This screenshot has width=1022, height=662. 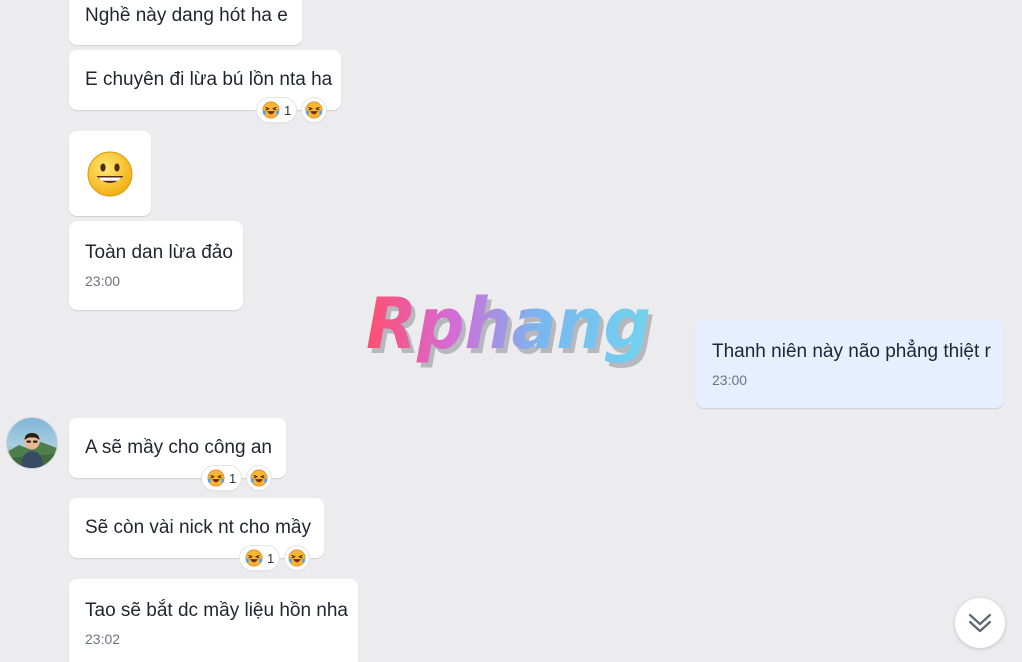 What do you see at coordinates (156, 265) in the screenshot?
I see `message-bubble: Toàn dan lừa đảo 23:00` at bounding box center [156, 265].